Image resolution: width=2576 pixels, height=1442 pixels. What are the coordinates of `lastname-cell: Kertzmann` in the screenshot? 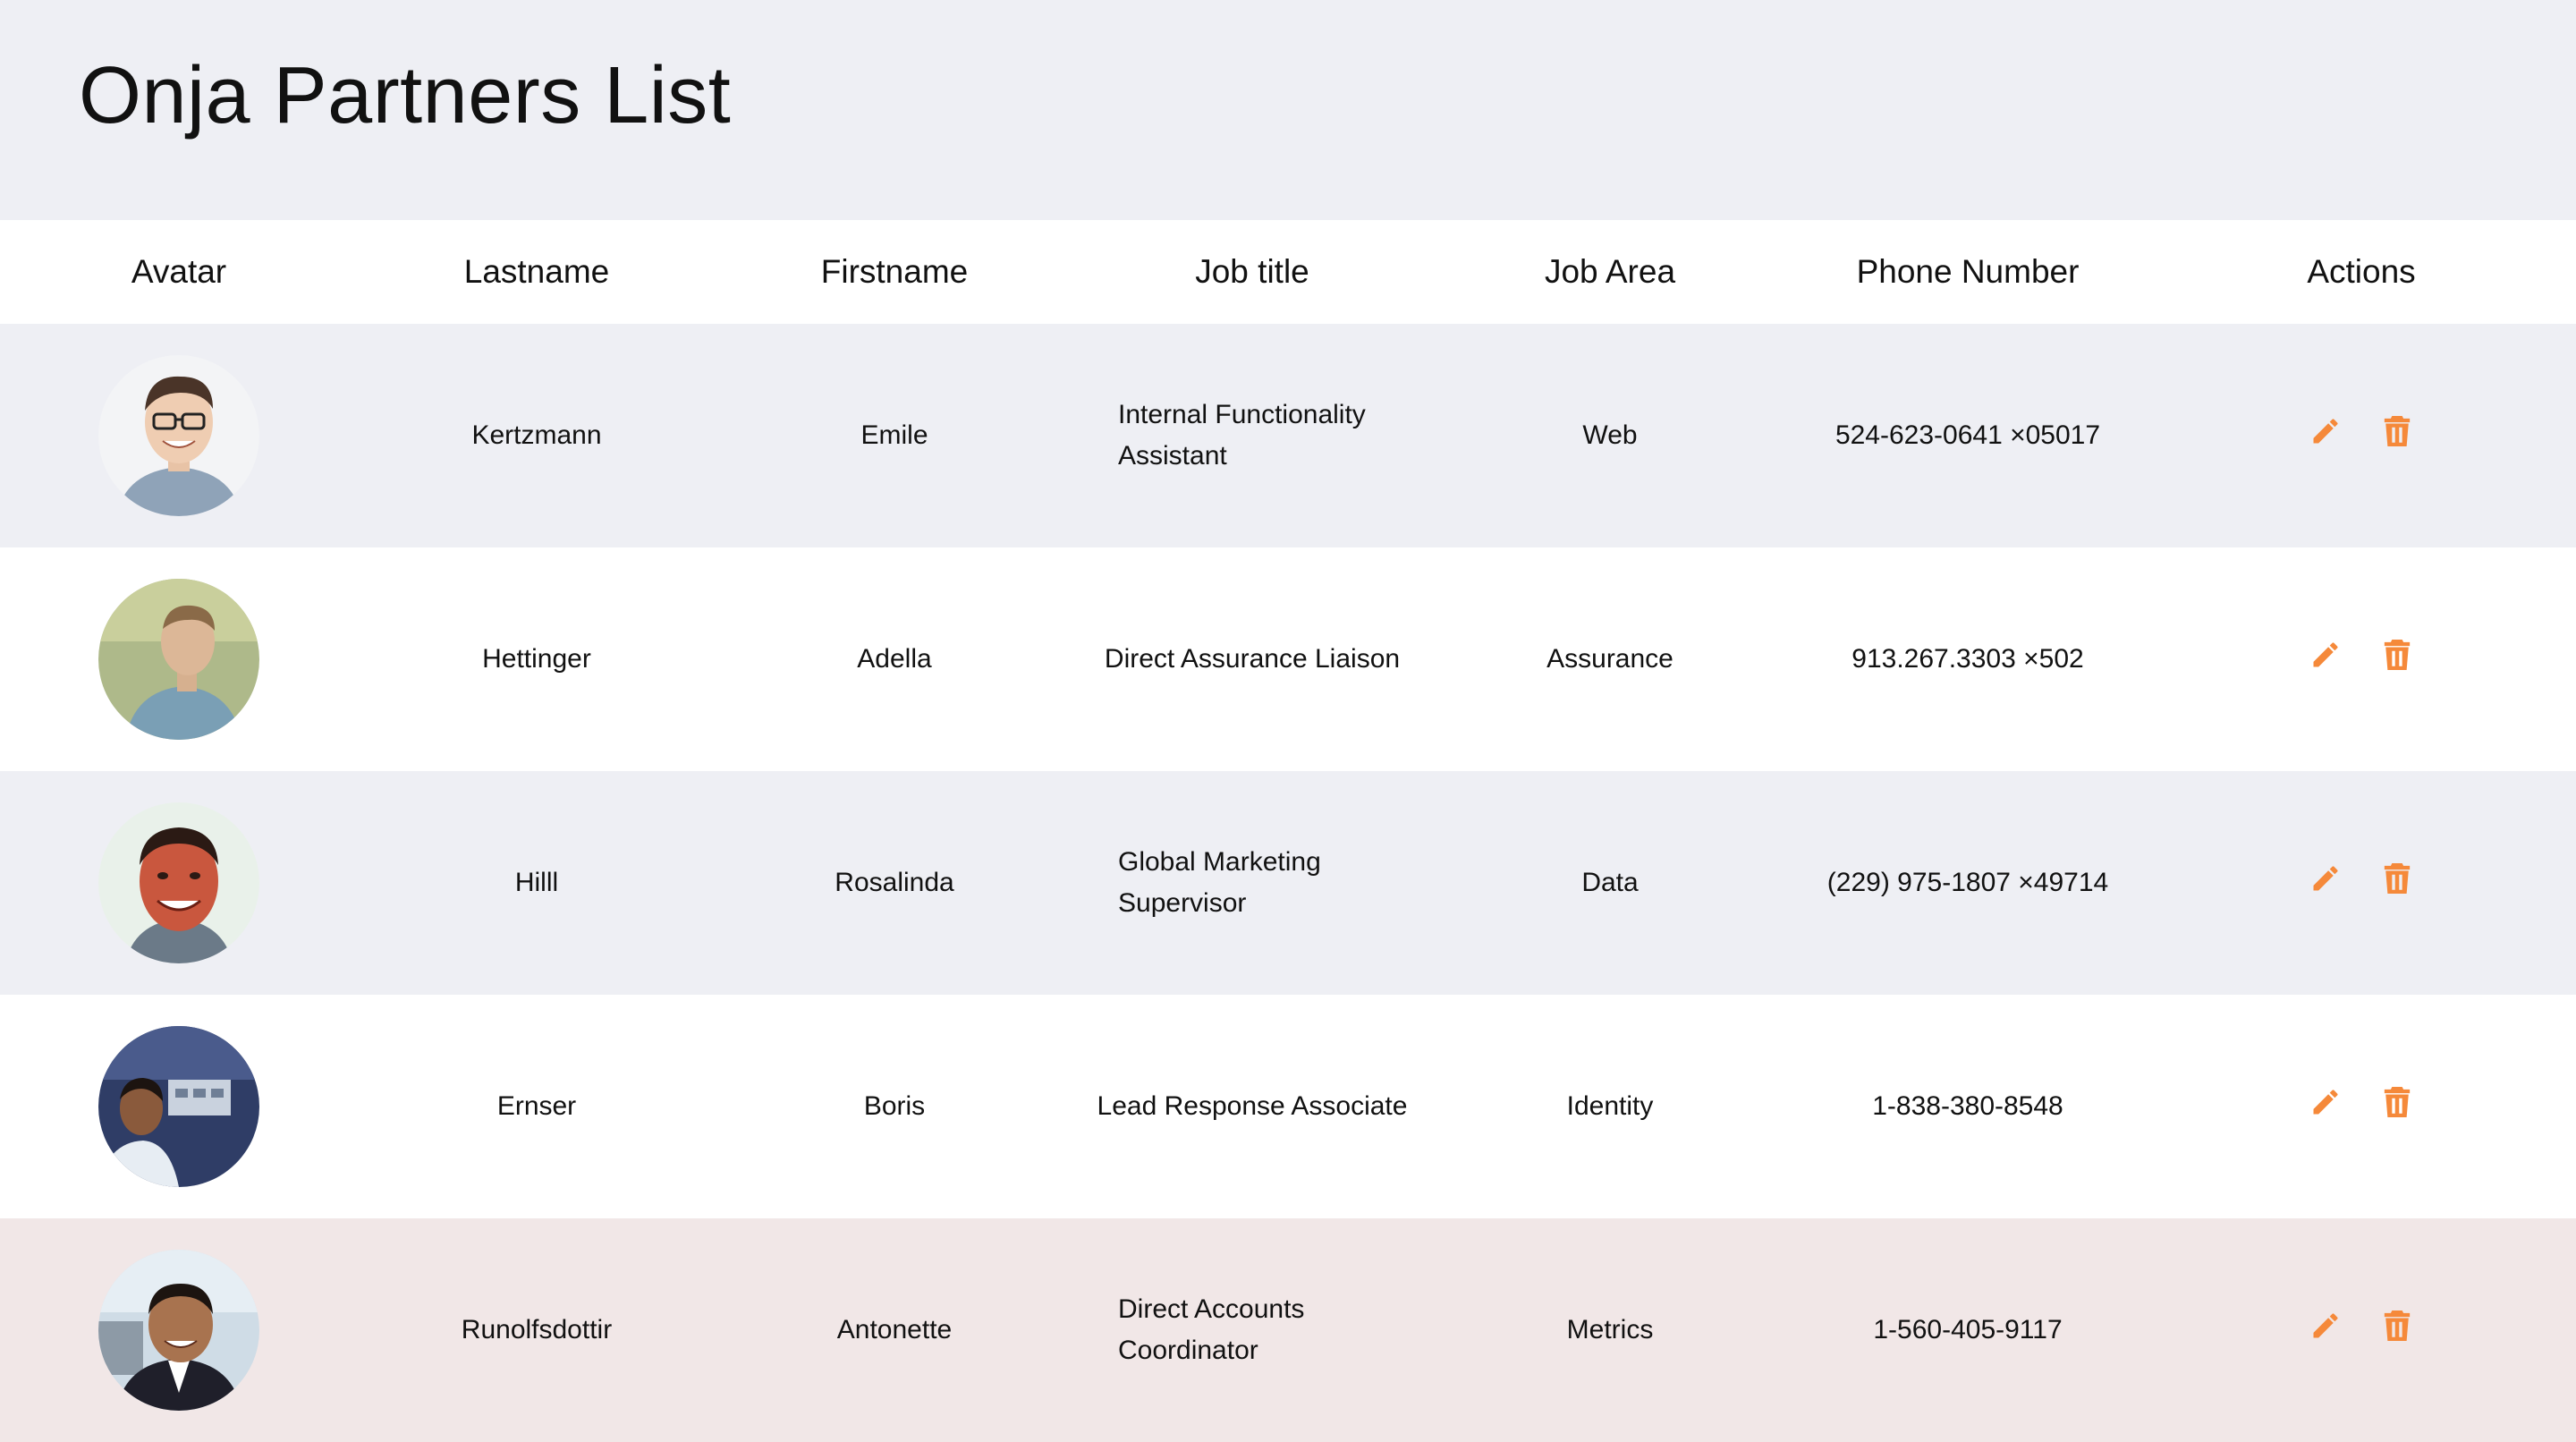 It's located at (536, 435).